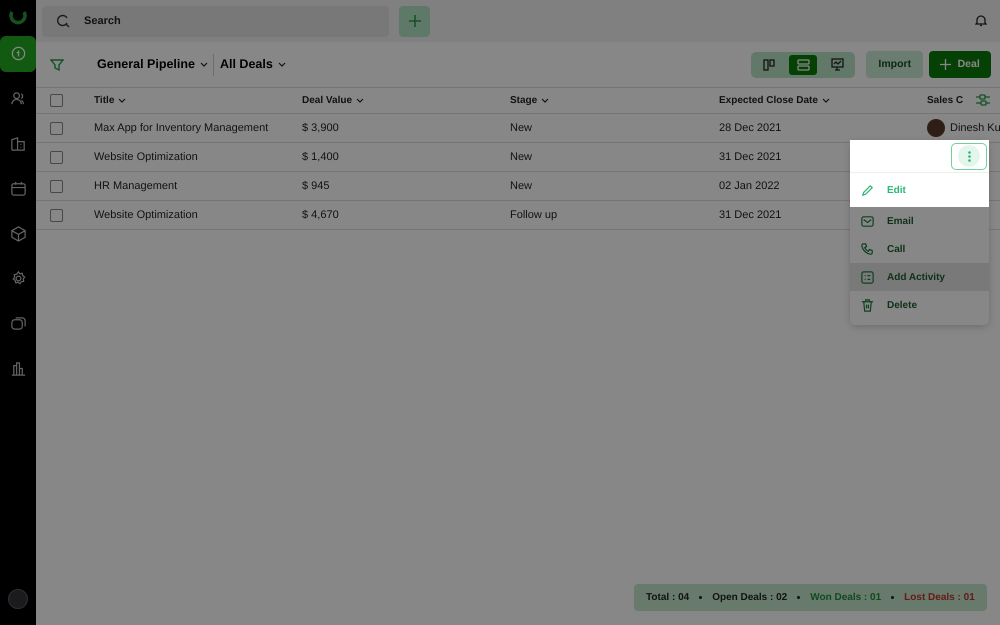  What do you see at coordinates (152, 64) in the screenshot?
I see `pipeline-dropdown: General Pipeline` at bounding box center [152, 64].